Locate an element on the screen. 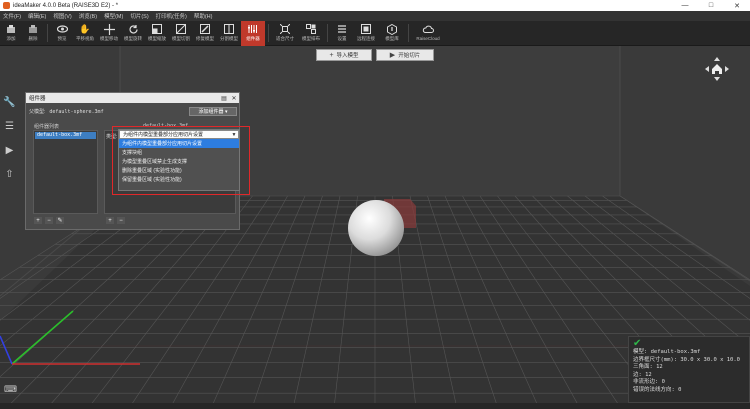  list-buttons: + − ✎ is located at coordinates (49, 220).